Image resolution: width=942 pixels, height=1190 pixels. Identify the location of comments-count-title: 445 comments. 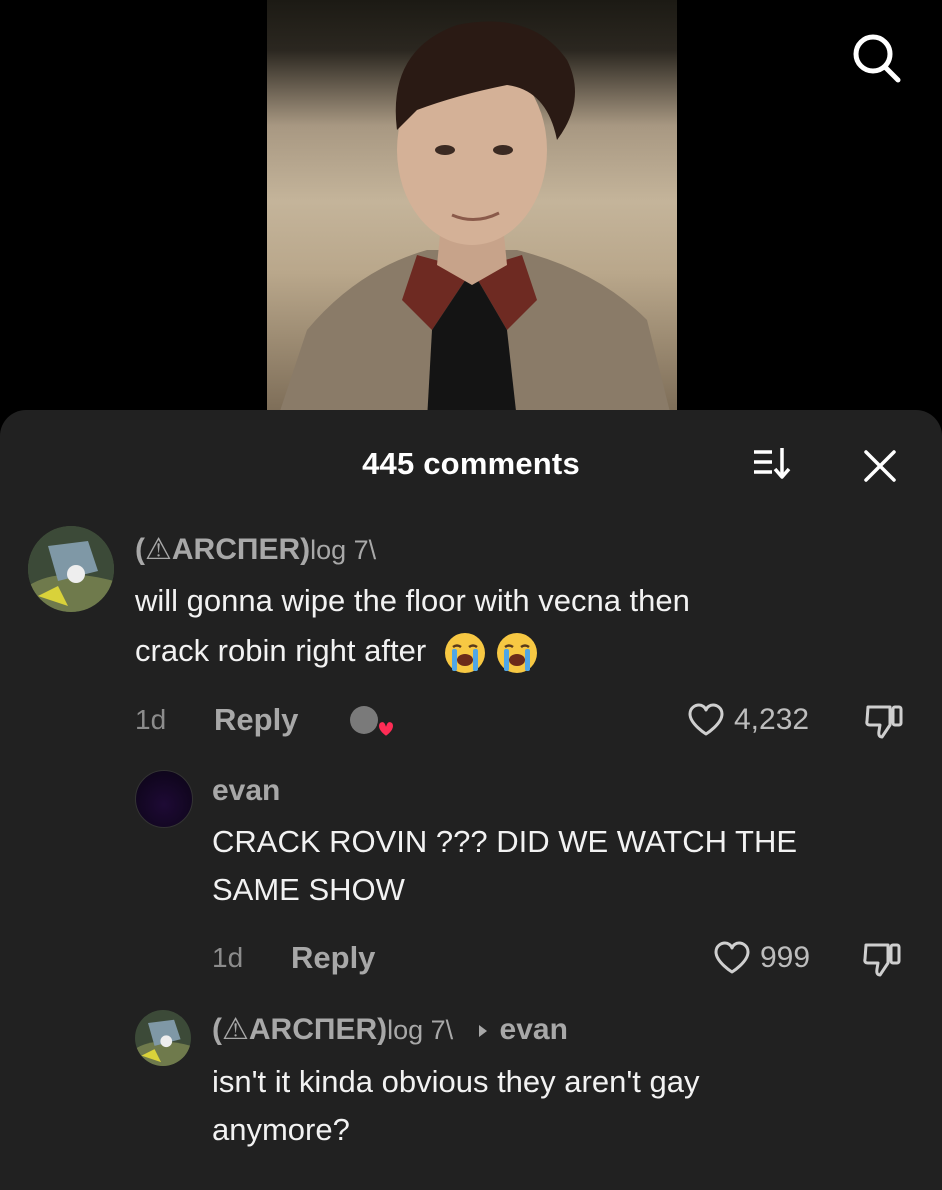
(471, 463).